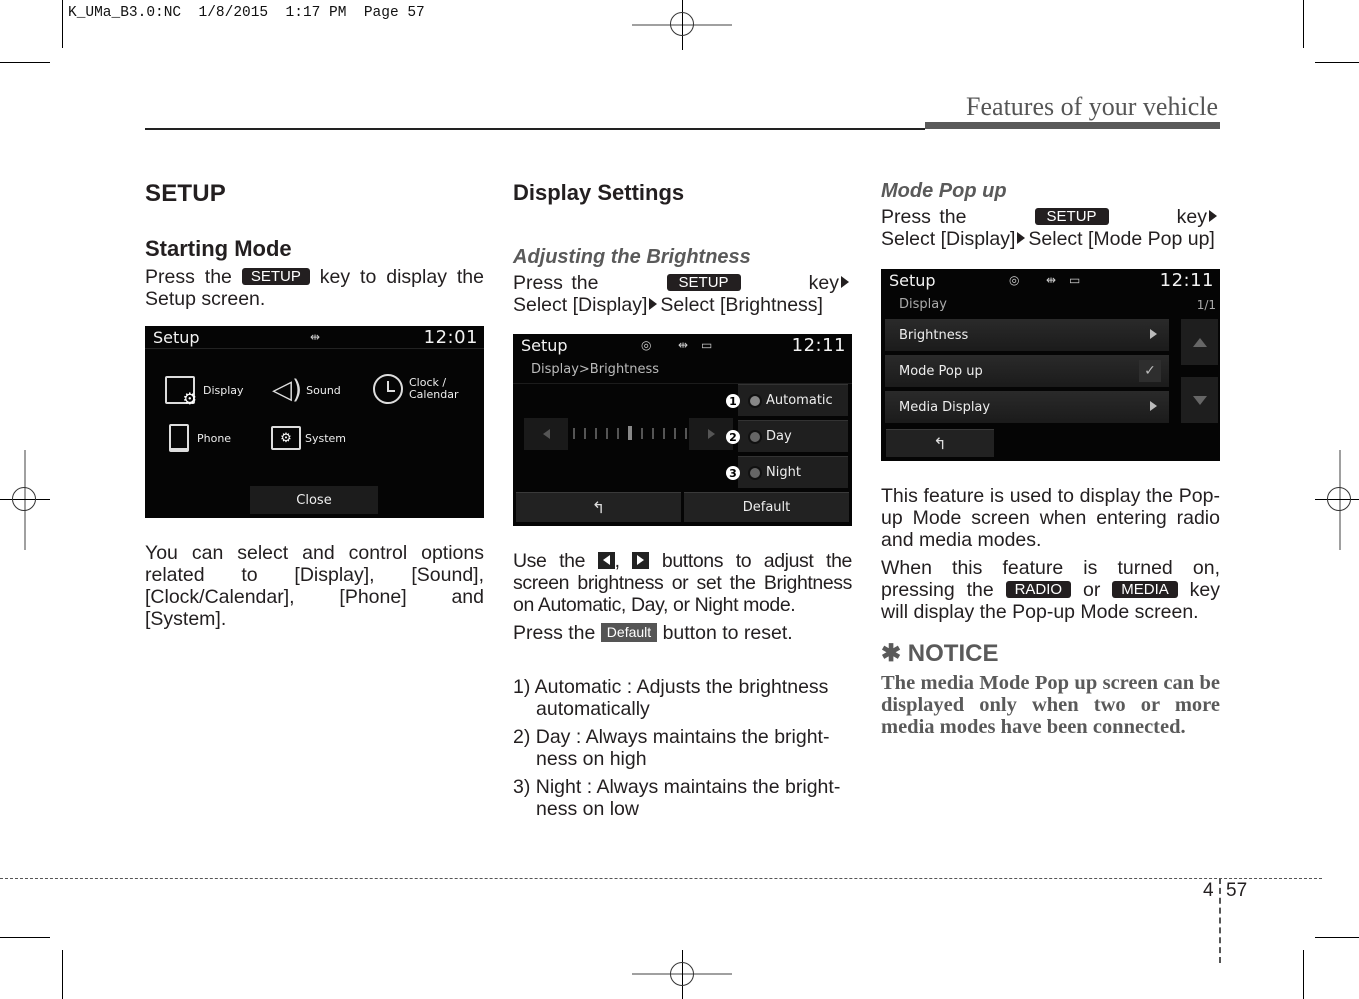  Describe the element at coordinates (314, 348) in the screenshot. I see `screen-divider` at that location.